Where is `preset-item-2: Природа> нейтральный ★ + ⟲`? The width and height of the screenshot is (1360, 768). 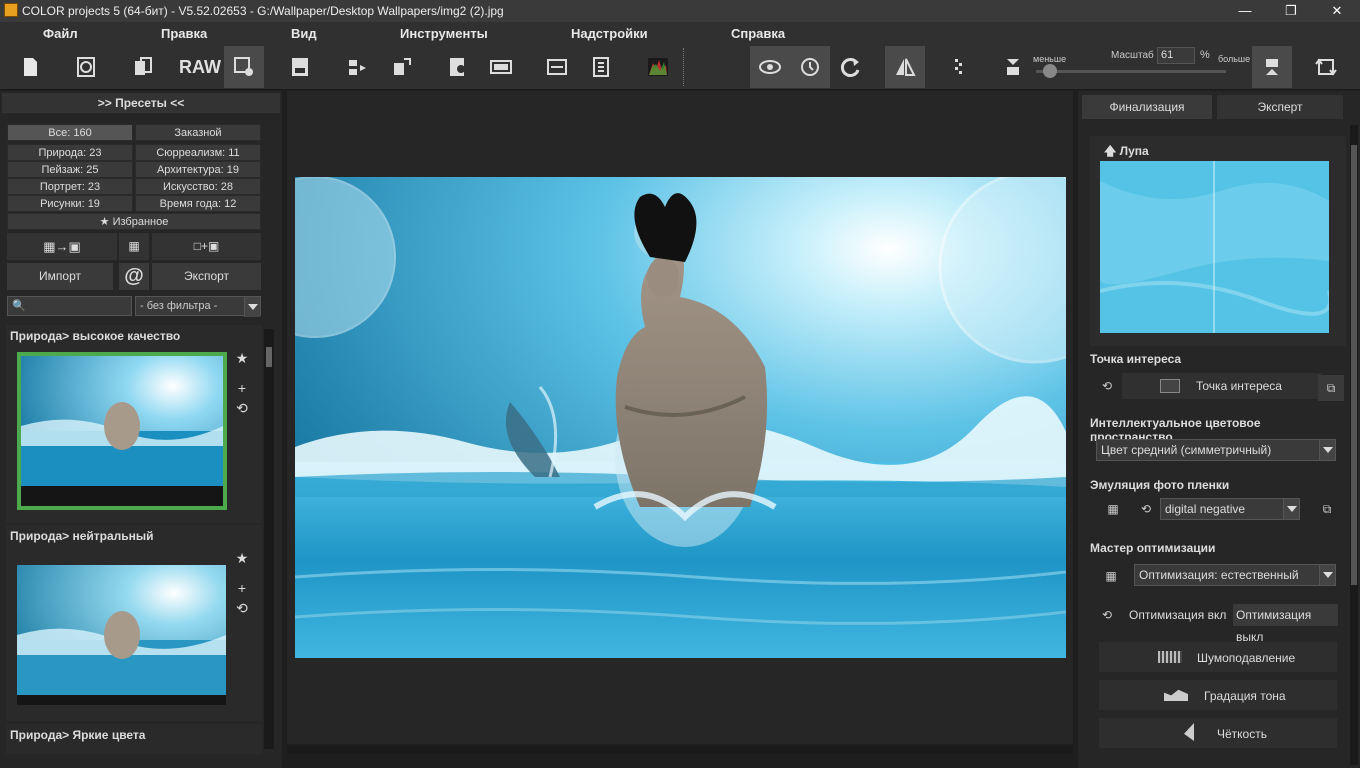
preset-item-2: Природа> нейтральный ★ + ⟲ is located at coordinates (134, 623).